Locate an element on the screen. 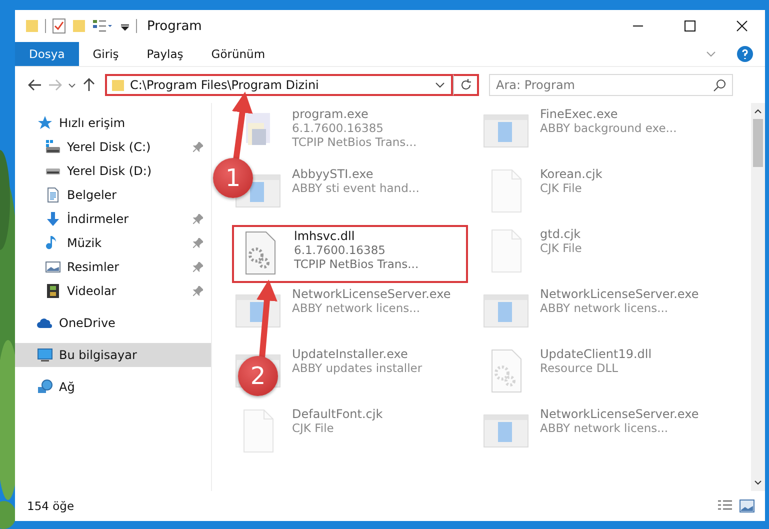 The width and height of the screenshot is (769, 529). file-detail: Resource DLL is located at coordinates (580, 368).